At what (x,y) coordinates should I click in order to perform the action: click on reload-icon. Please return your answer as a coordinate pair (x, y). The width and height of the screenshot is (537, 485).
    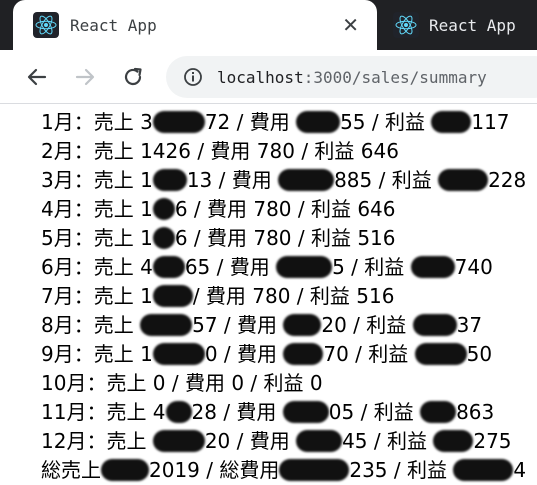
    Looking at the image, I should click on (133, 76).